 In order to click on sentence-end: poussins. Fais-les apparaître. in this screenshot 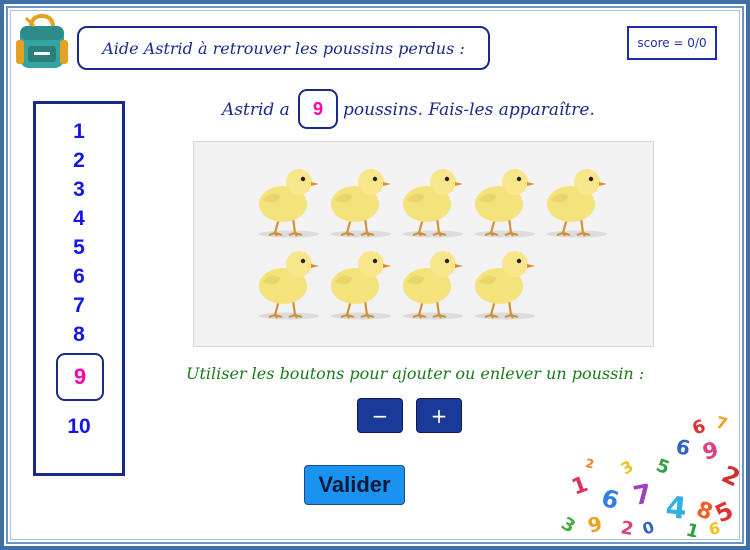, I will do `click(469, 110)`.